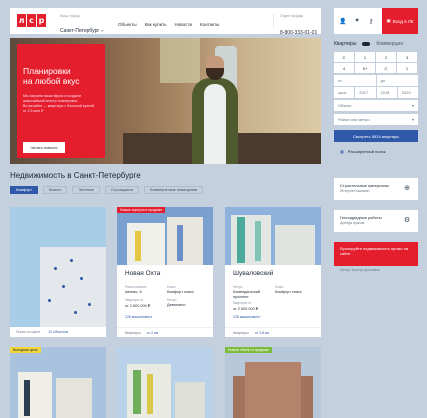  I want to click on district-select: Район или метро ▾, so click(376, 119).